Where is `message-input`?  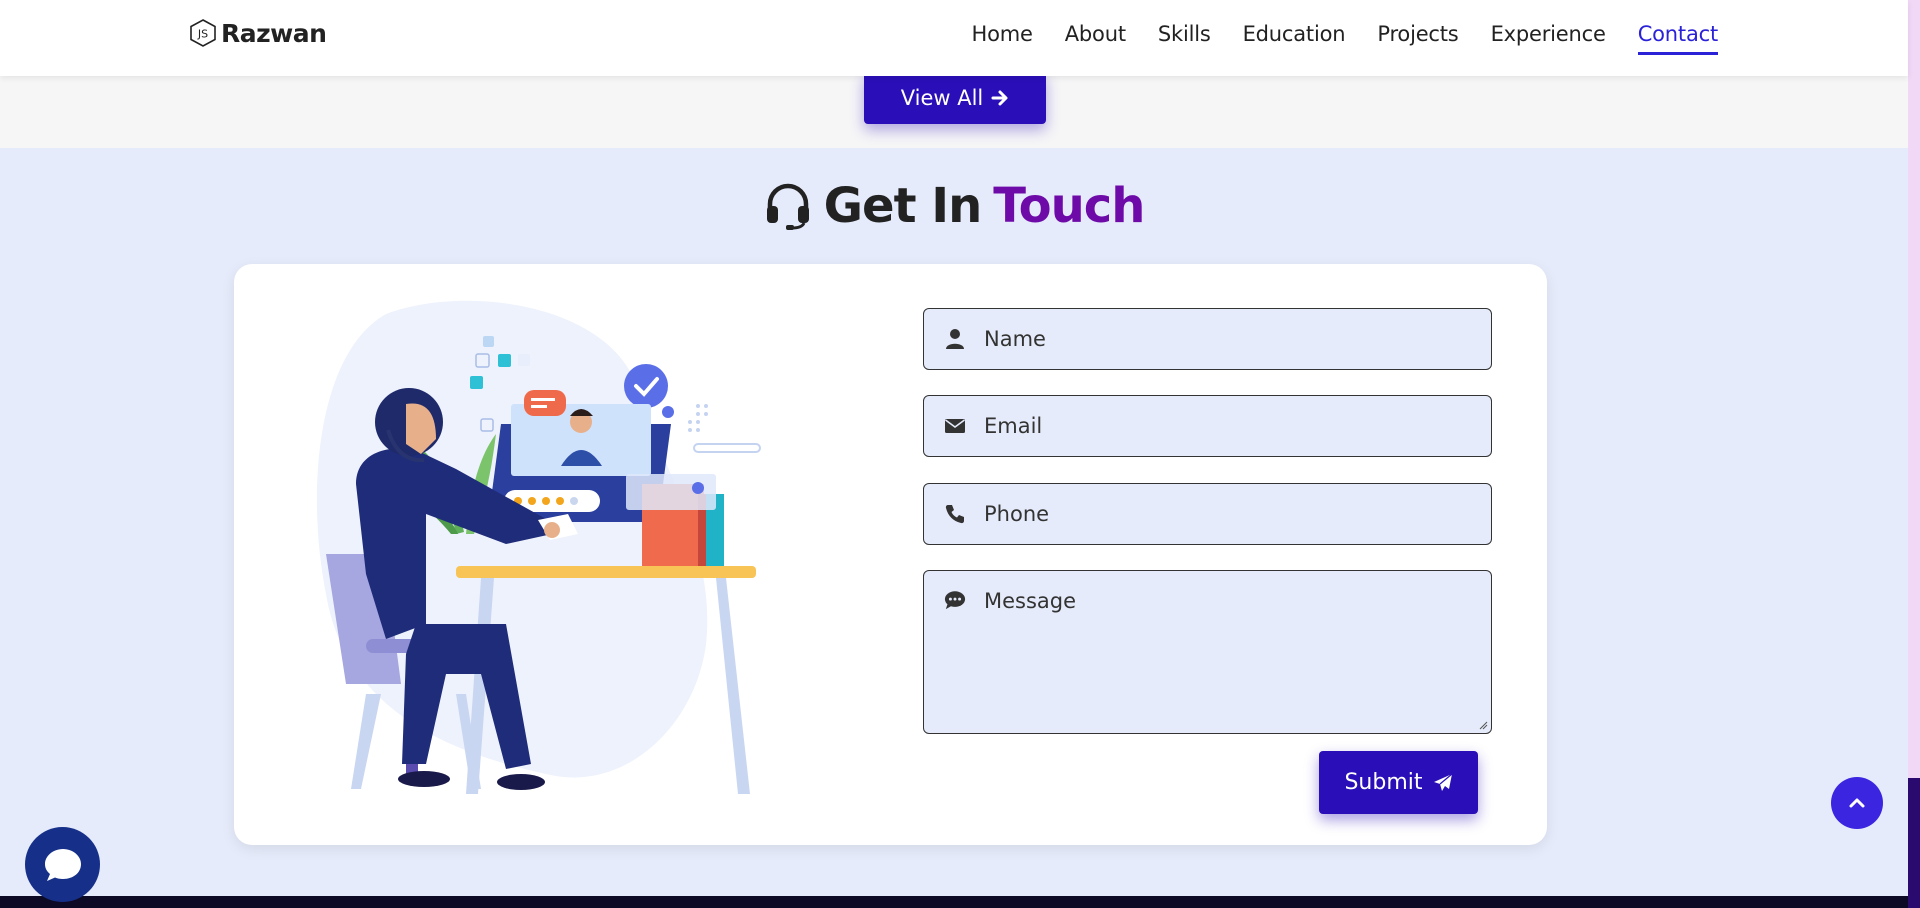
message-input is located at coordinates (1237, 653).